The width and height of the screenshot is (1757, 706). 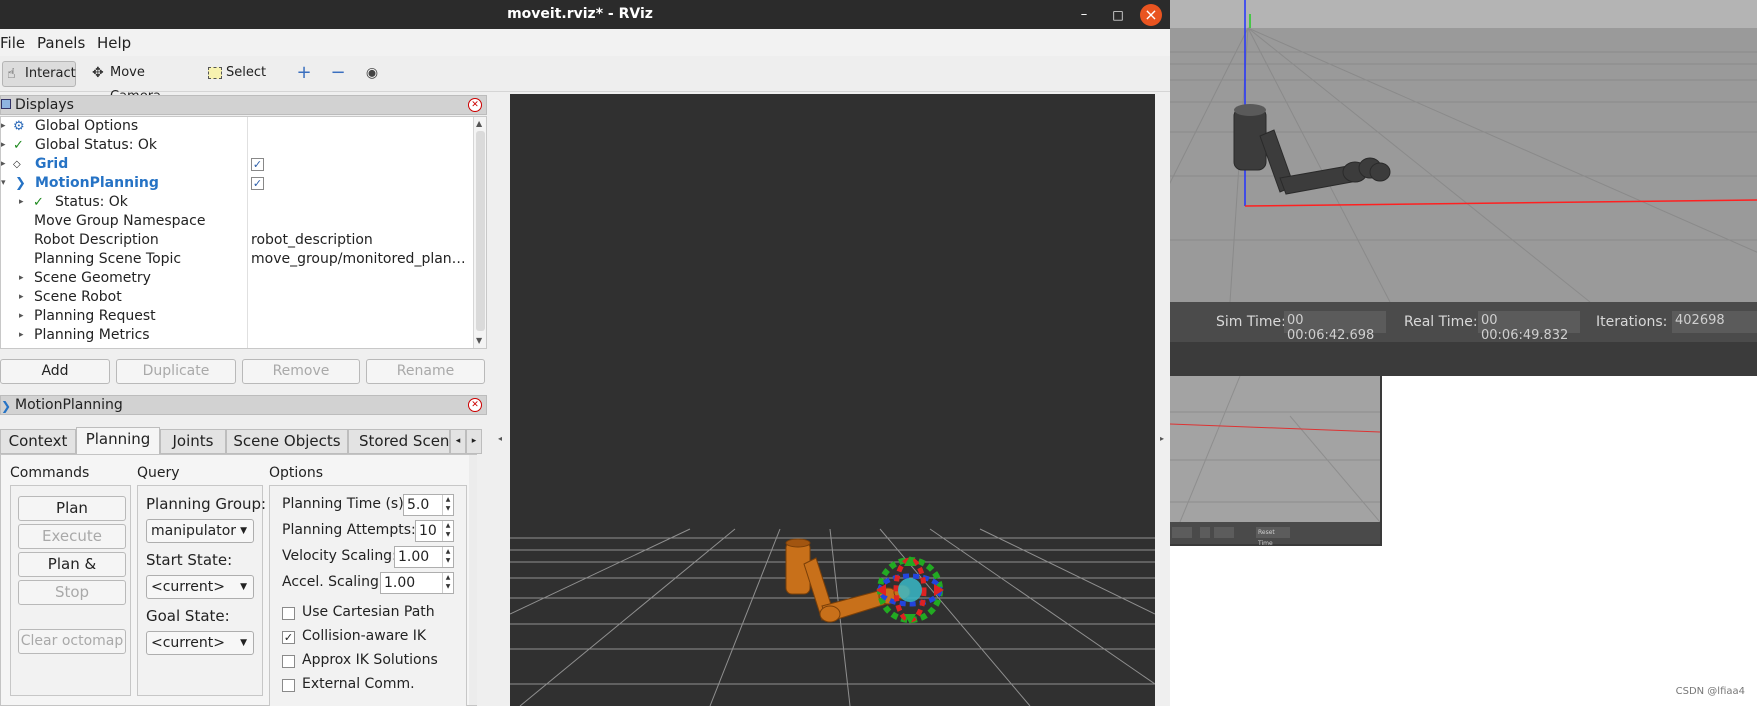 What do you see at coordinates (364, 636) in the screenshot?
I see `collision-aware-ik-label: Collision-aware IK` at bounding box center [364, 636].